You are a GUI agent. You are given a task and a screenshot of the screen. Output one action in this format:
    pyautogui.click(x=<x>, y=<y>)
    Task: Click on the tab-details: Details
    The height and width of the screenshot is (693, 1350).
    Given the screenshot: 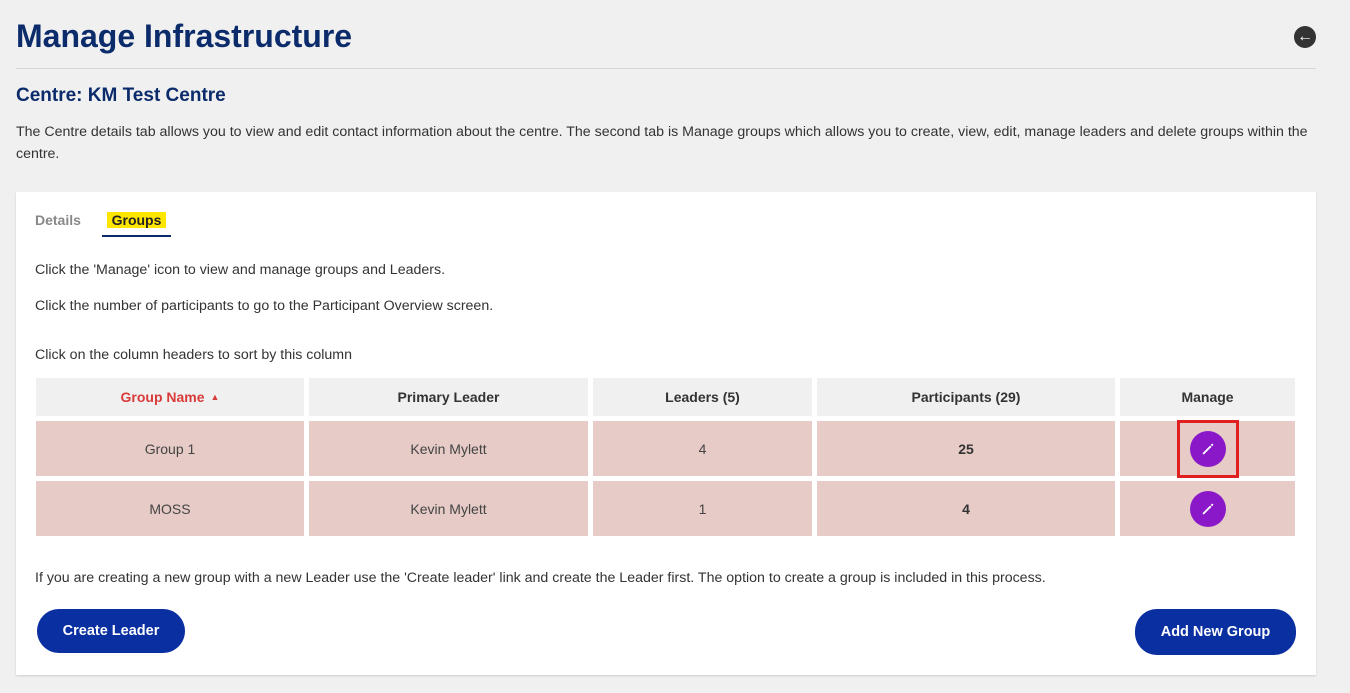 What is the action you would take?
    pyautogui.click(x=58, y=220)
    